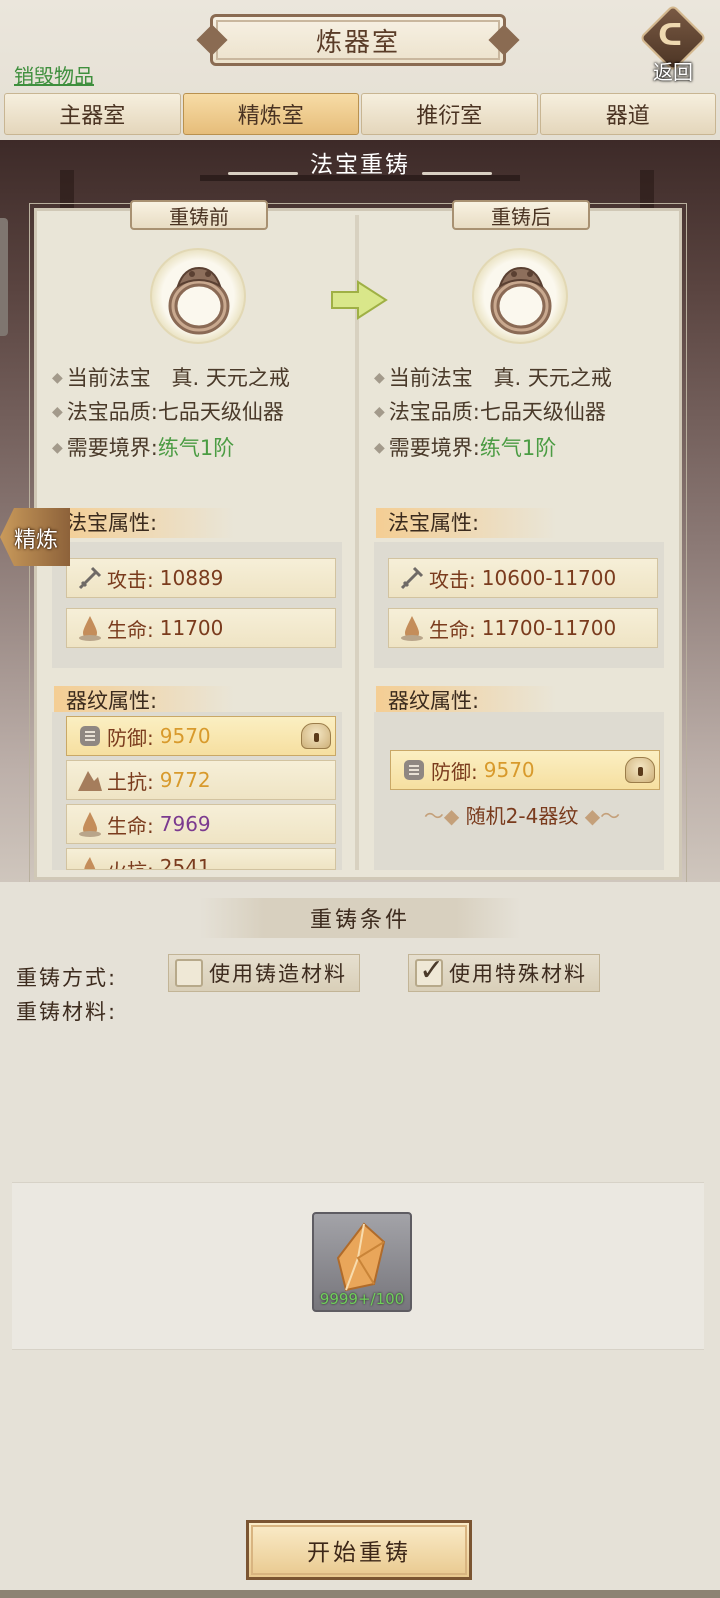 This screenshot has height=1598, width=720. I want to click on side-tab-refine: 精炼, so click(38, 539).